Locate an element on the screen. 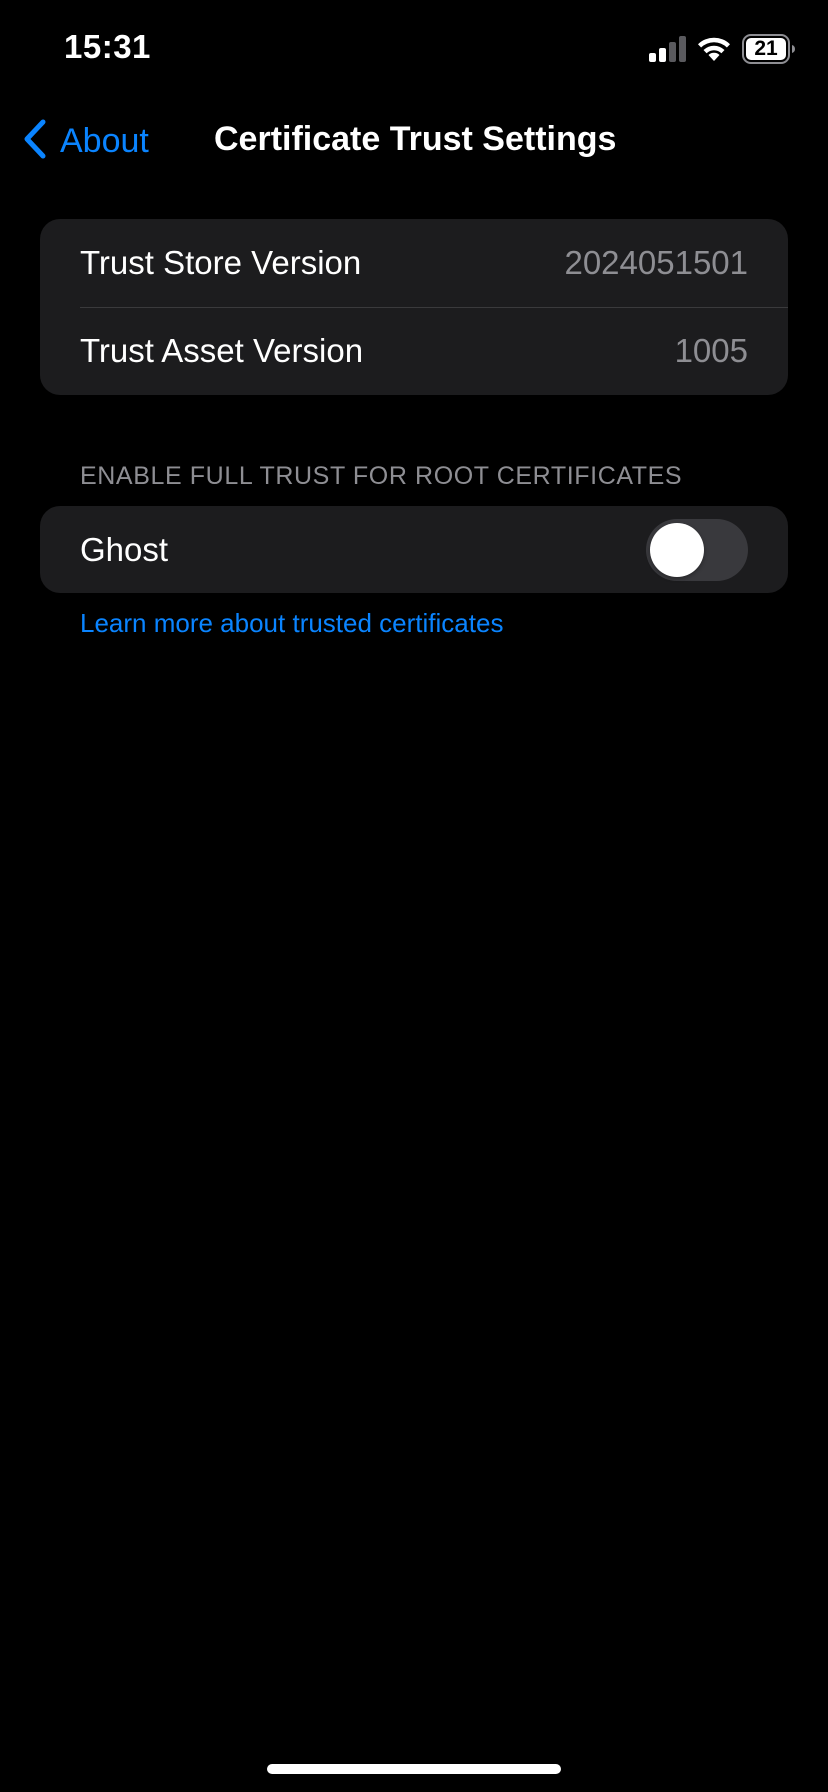  trust-store-version-label: Trust Store Version is located at coordinates (221, 262).